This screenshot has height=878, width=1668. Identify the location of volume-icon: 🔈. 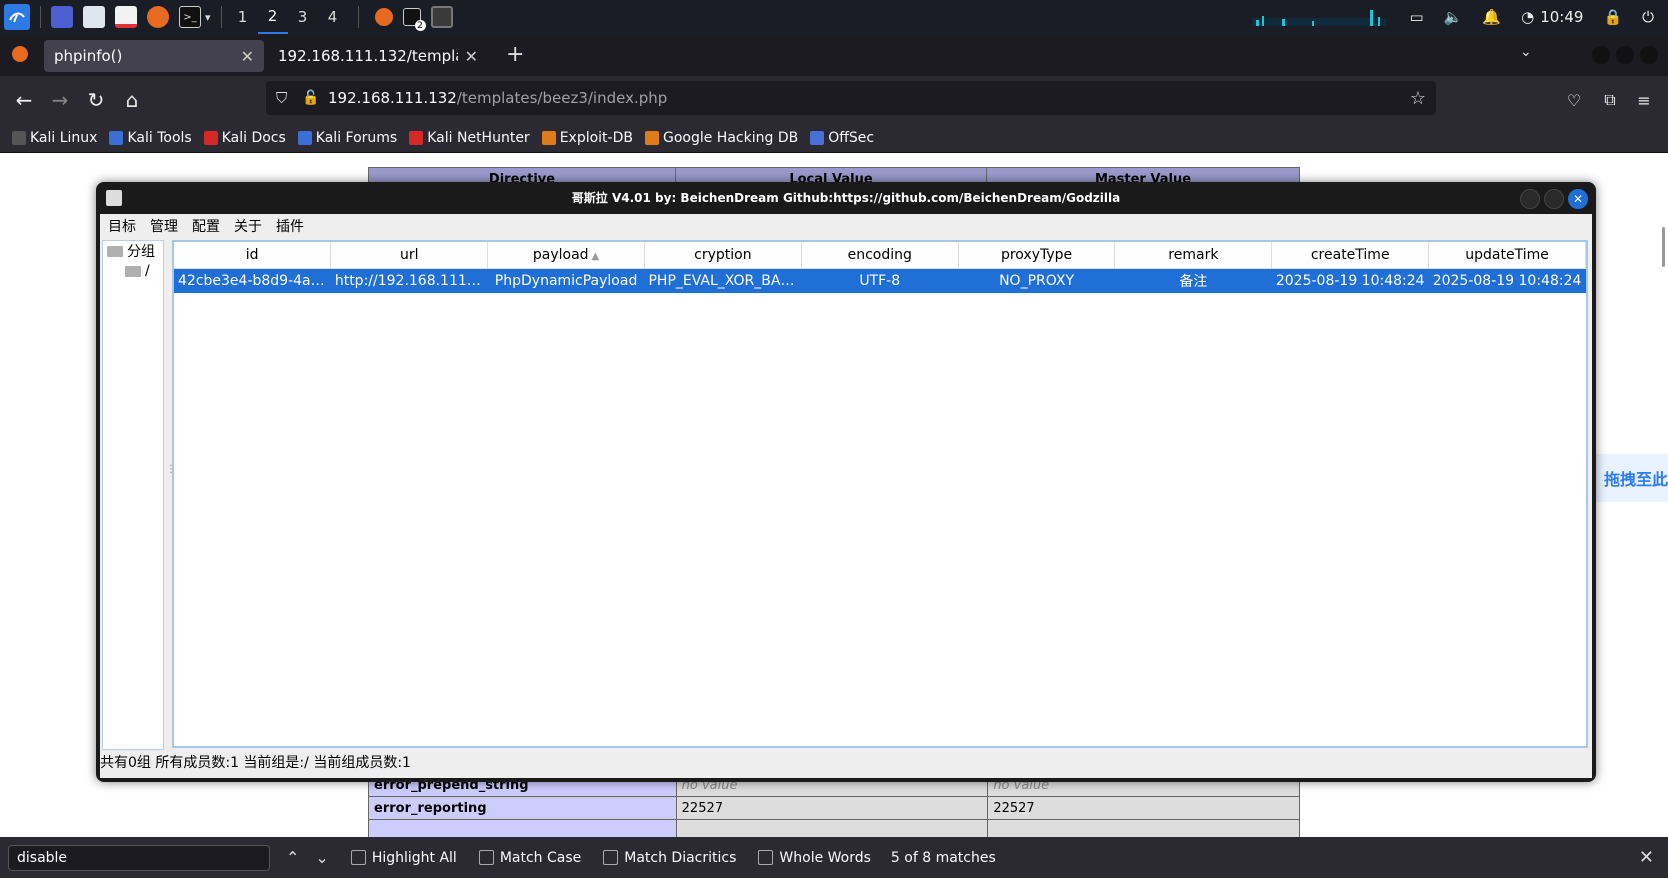
(1453, 17).